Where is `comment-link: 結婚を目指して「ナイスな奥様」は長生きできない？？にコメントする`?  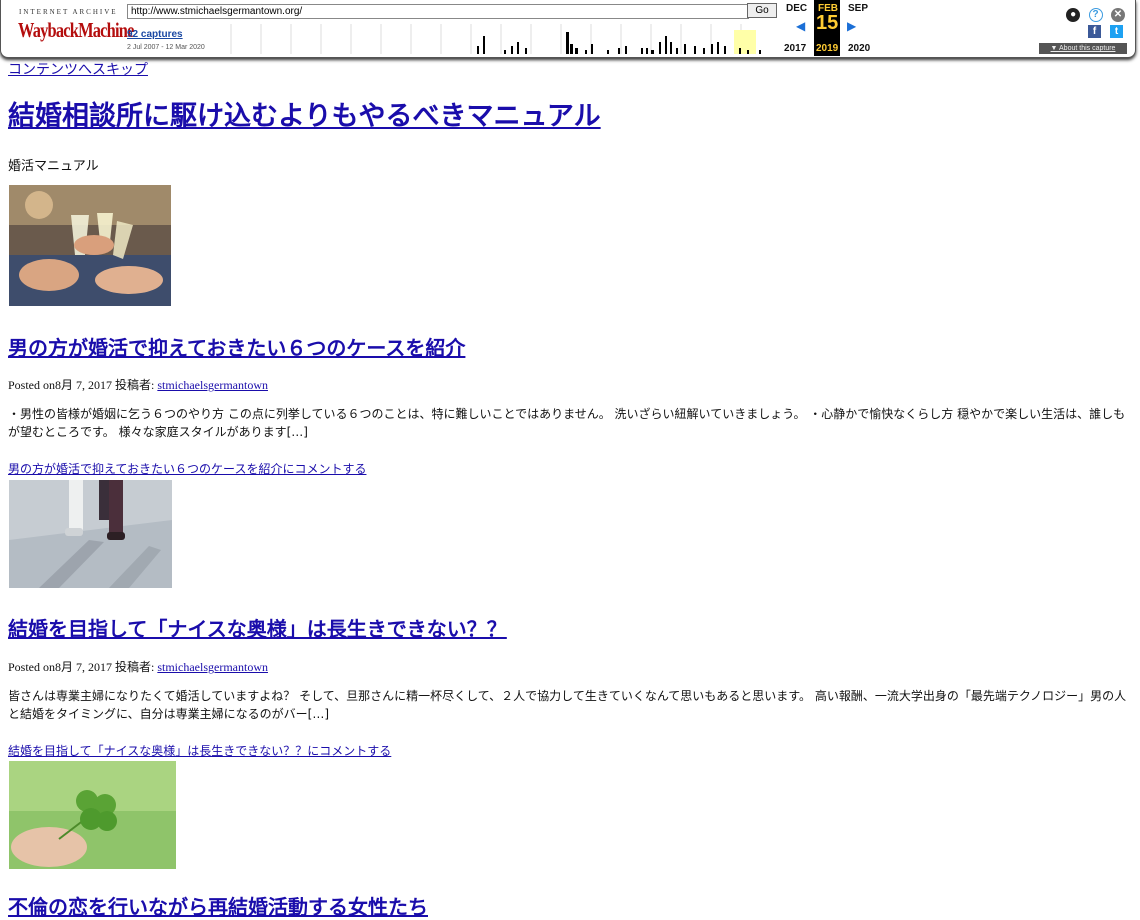 comment-link: 結婚を目指して「ナイスな奥様」は長生きできない？？にコメントする is located at coordinates (199, 750).